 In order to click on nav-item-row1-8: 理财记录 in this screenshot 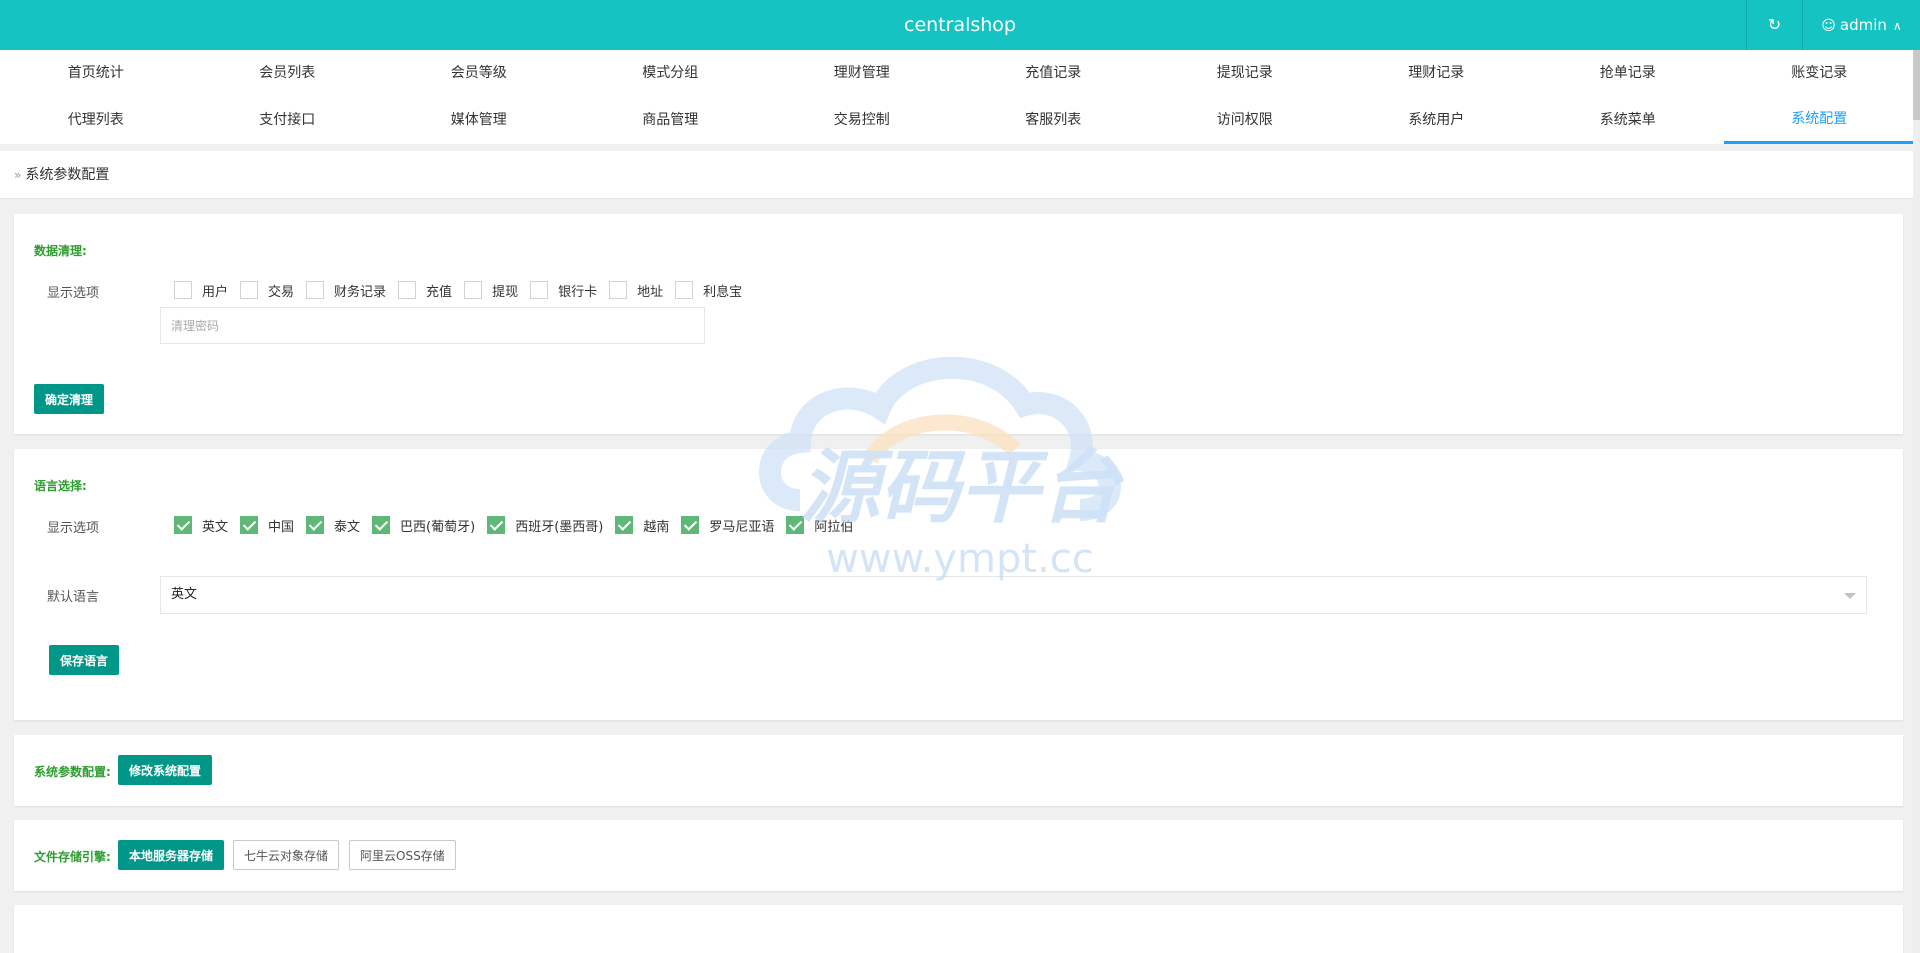, I will do `click(1437, 73)`.